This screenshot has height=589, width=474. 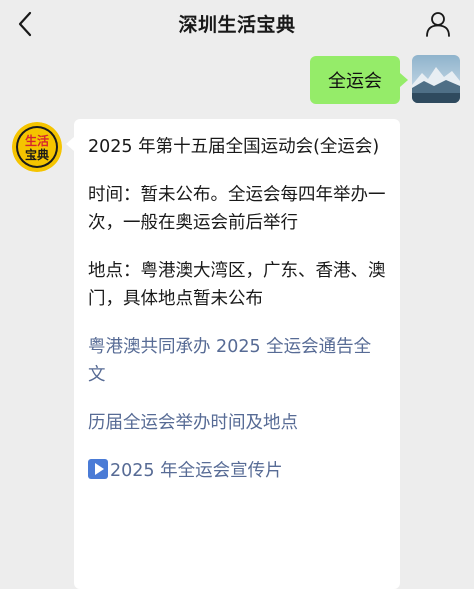 I want to click on bot-avatar-line1: 生活, so click(x=37, y=140).